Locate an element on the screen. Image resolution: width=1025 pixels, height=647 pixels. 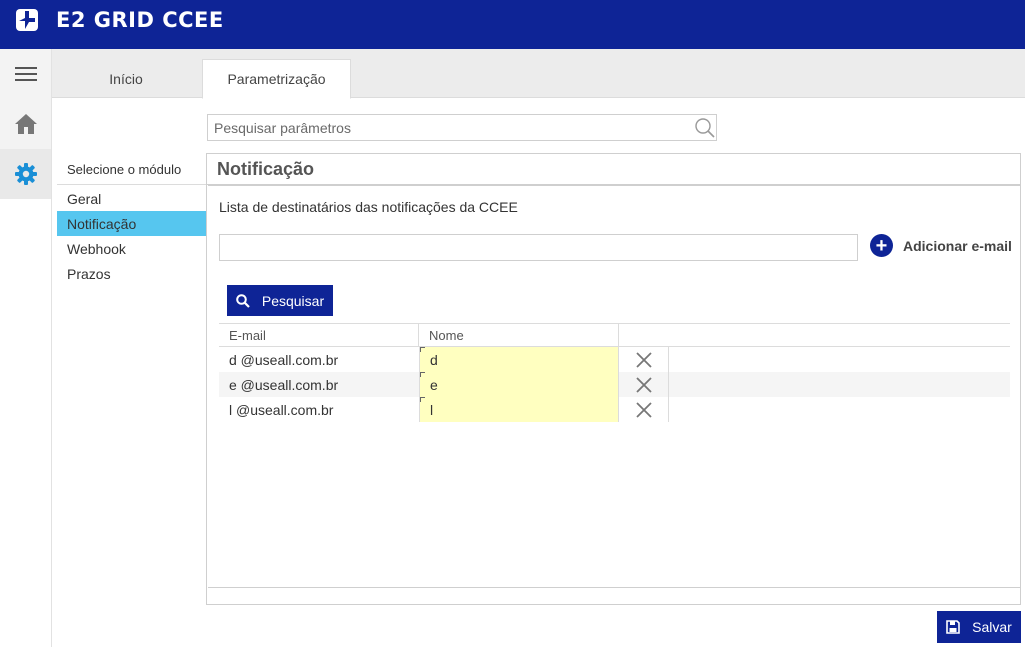
settings-nav-button is located at coordinates (25, 174).